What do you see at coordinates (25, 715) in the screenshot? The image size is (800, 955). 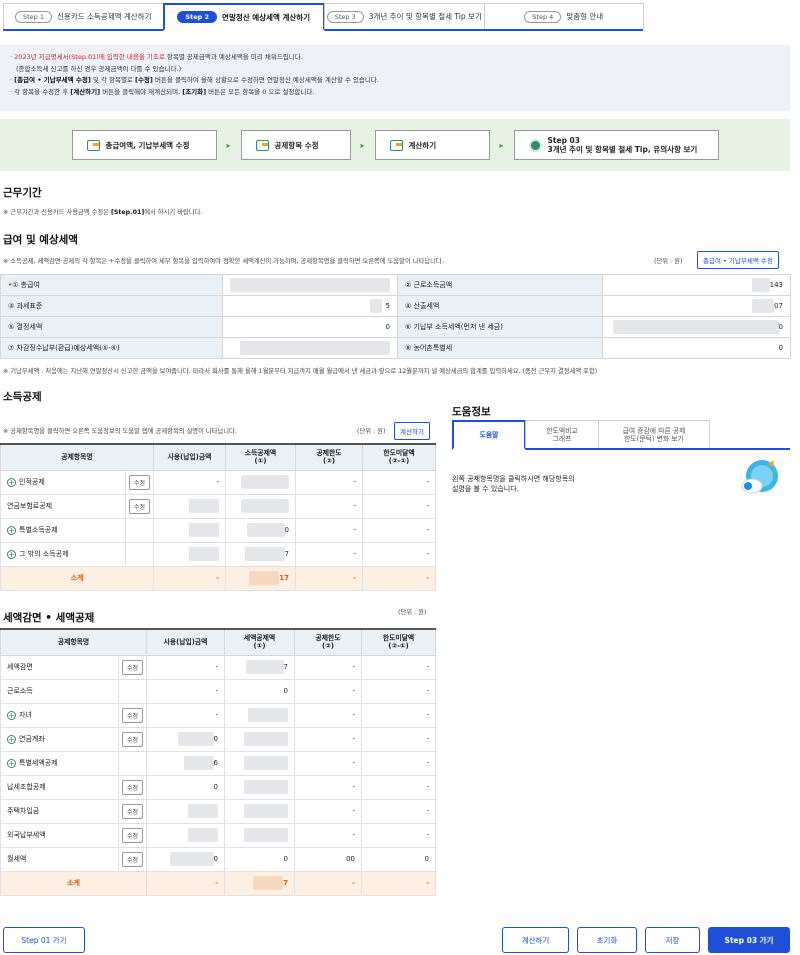 I see `item-name: 자녀` at bounding box center [25, 715].